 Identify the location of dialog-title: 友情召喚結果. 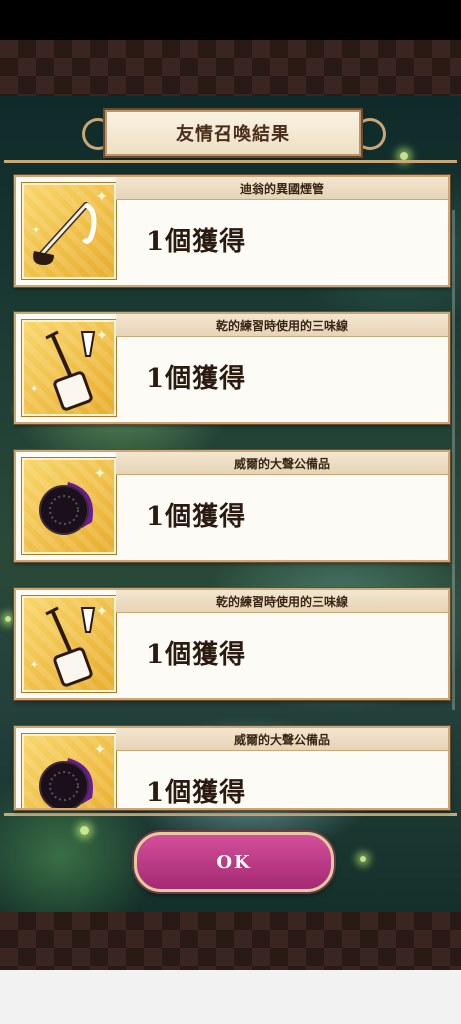
(233, 134).